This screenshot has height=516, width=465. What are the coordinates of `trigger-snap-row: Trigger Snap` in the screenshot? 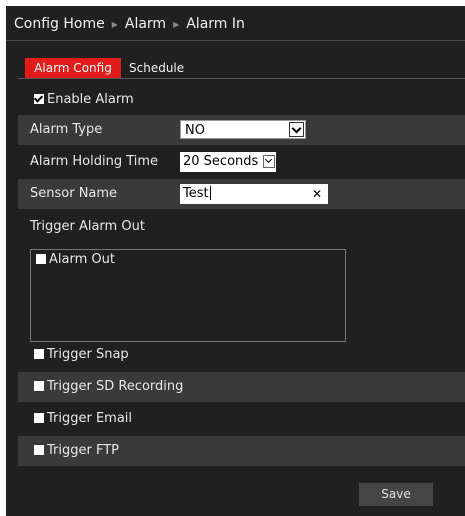 It's located at (241, 355).